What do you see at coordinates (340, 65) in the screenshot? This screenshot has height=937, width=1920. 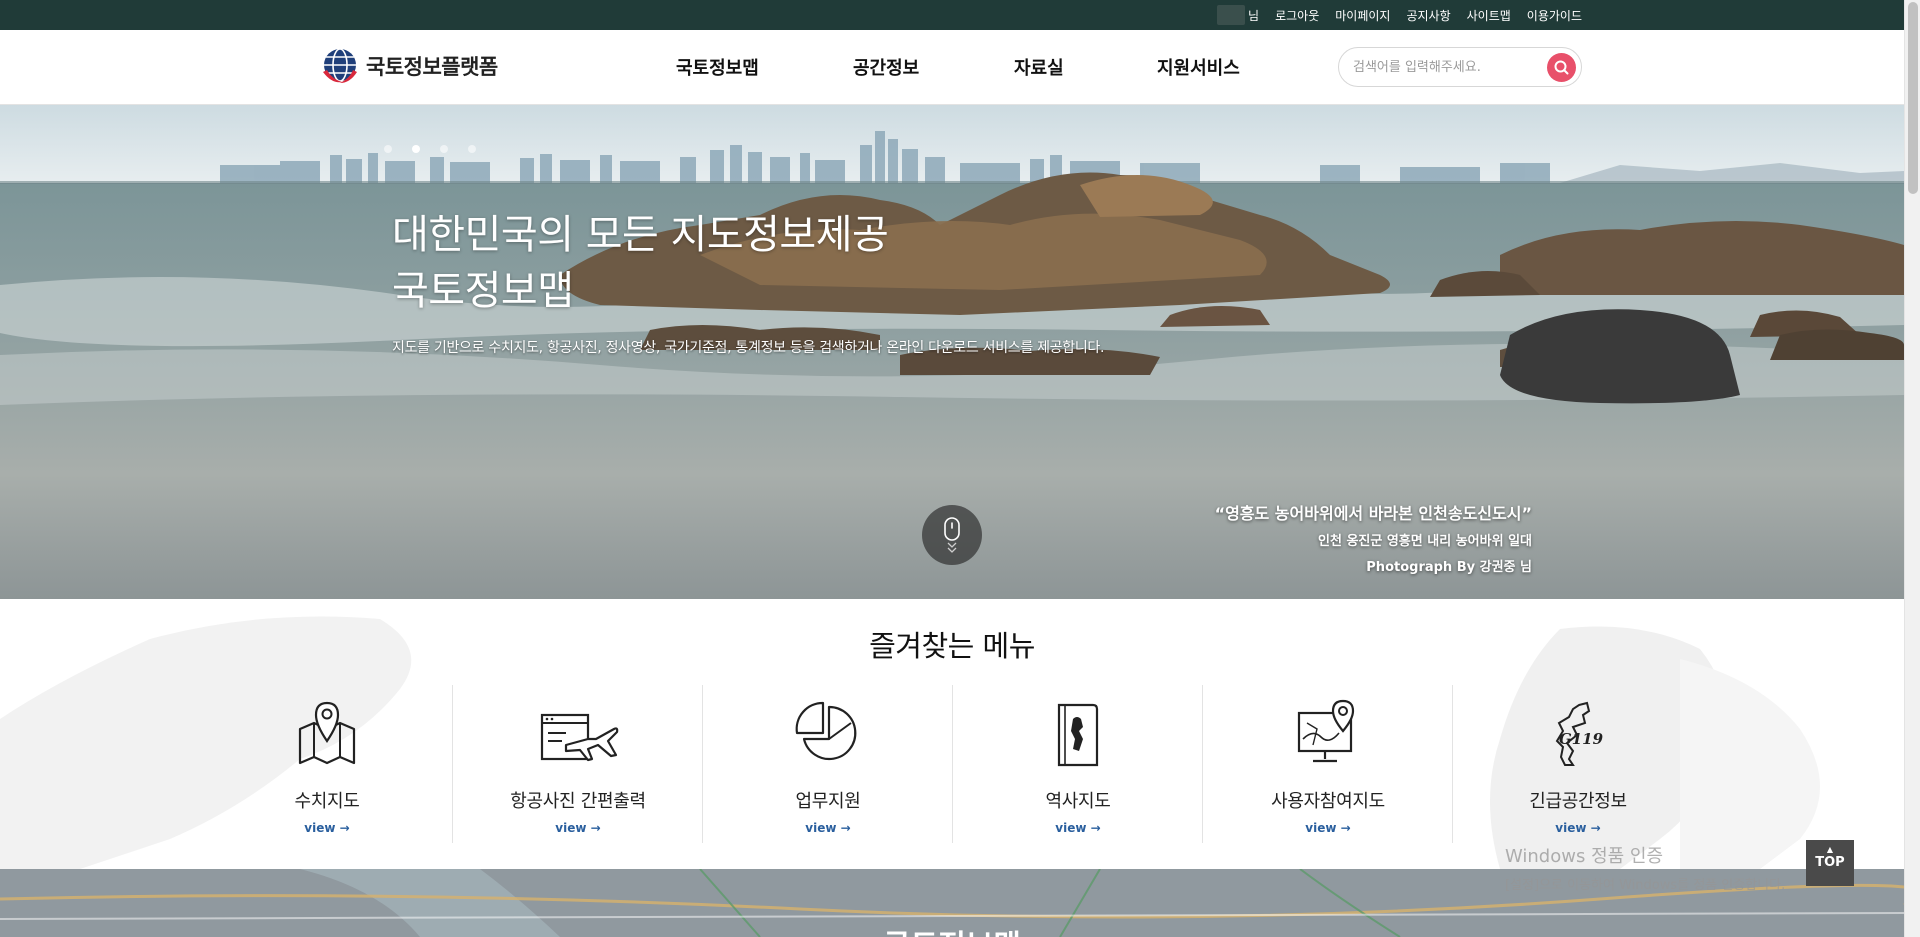 I see `globe-logo-icon` at bounding box center [340, 65].